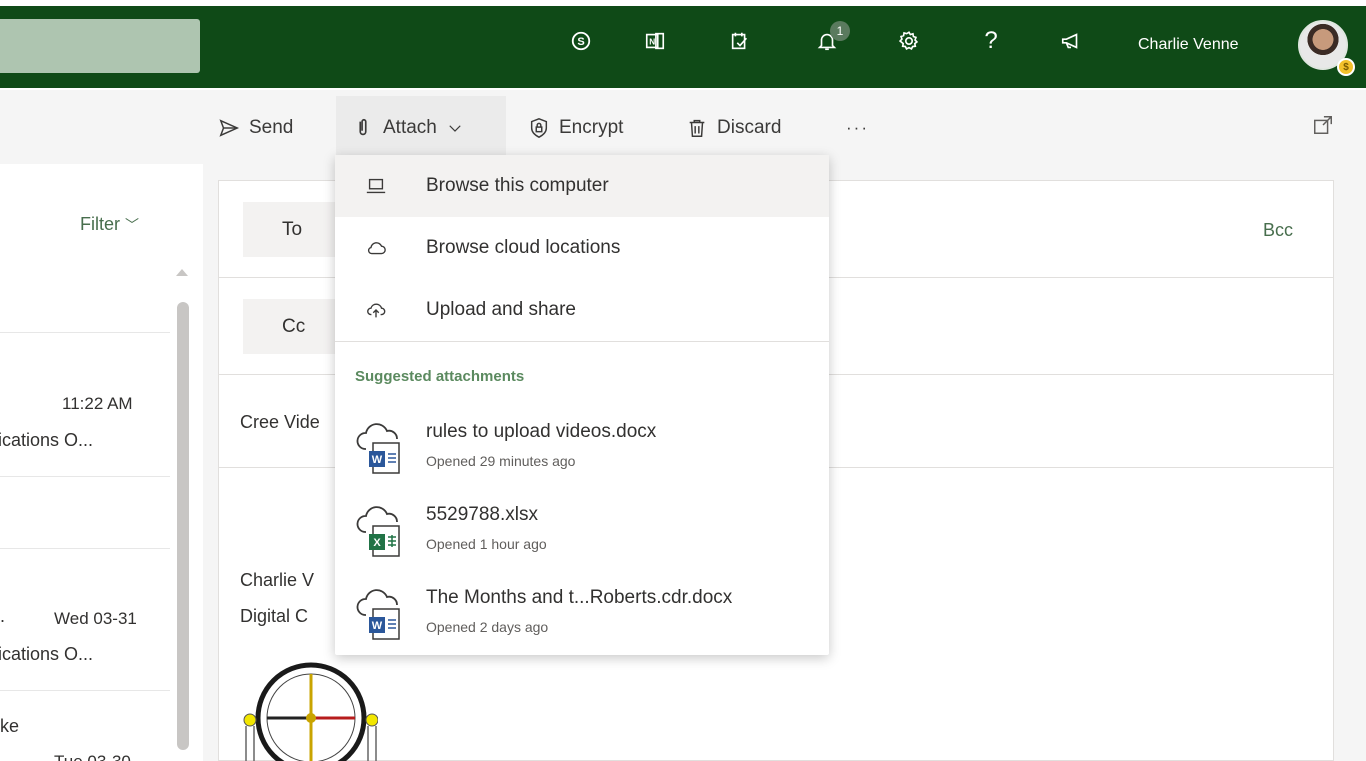 Image resolution: width=1366 pixels, height=761 pixels. Describe the element at coordinates (1278, 230) in the screenshot. I see `bcc-button: Bcc` at that location.